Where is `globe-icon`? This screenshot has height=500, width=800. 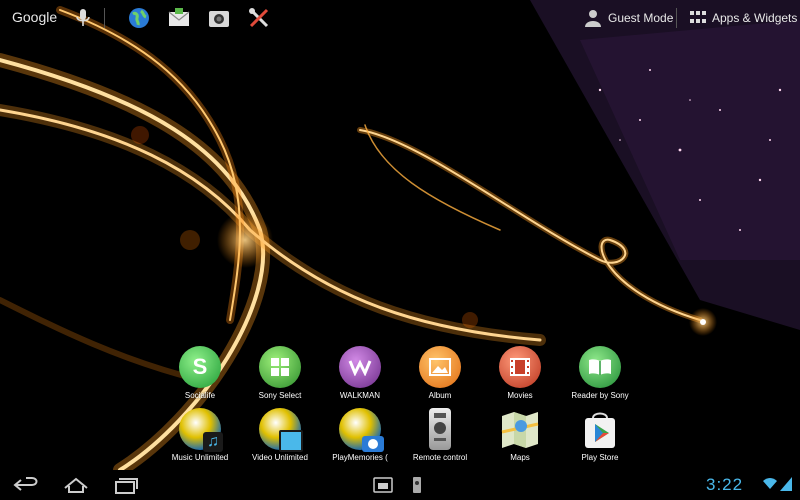
globe-icon is located at coordinates (139, 18).